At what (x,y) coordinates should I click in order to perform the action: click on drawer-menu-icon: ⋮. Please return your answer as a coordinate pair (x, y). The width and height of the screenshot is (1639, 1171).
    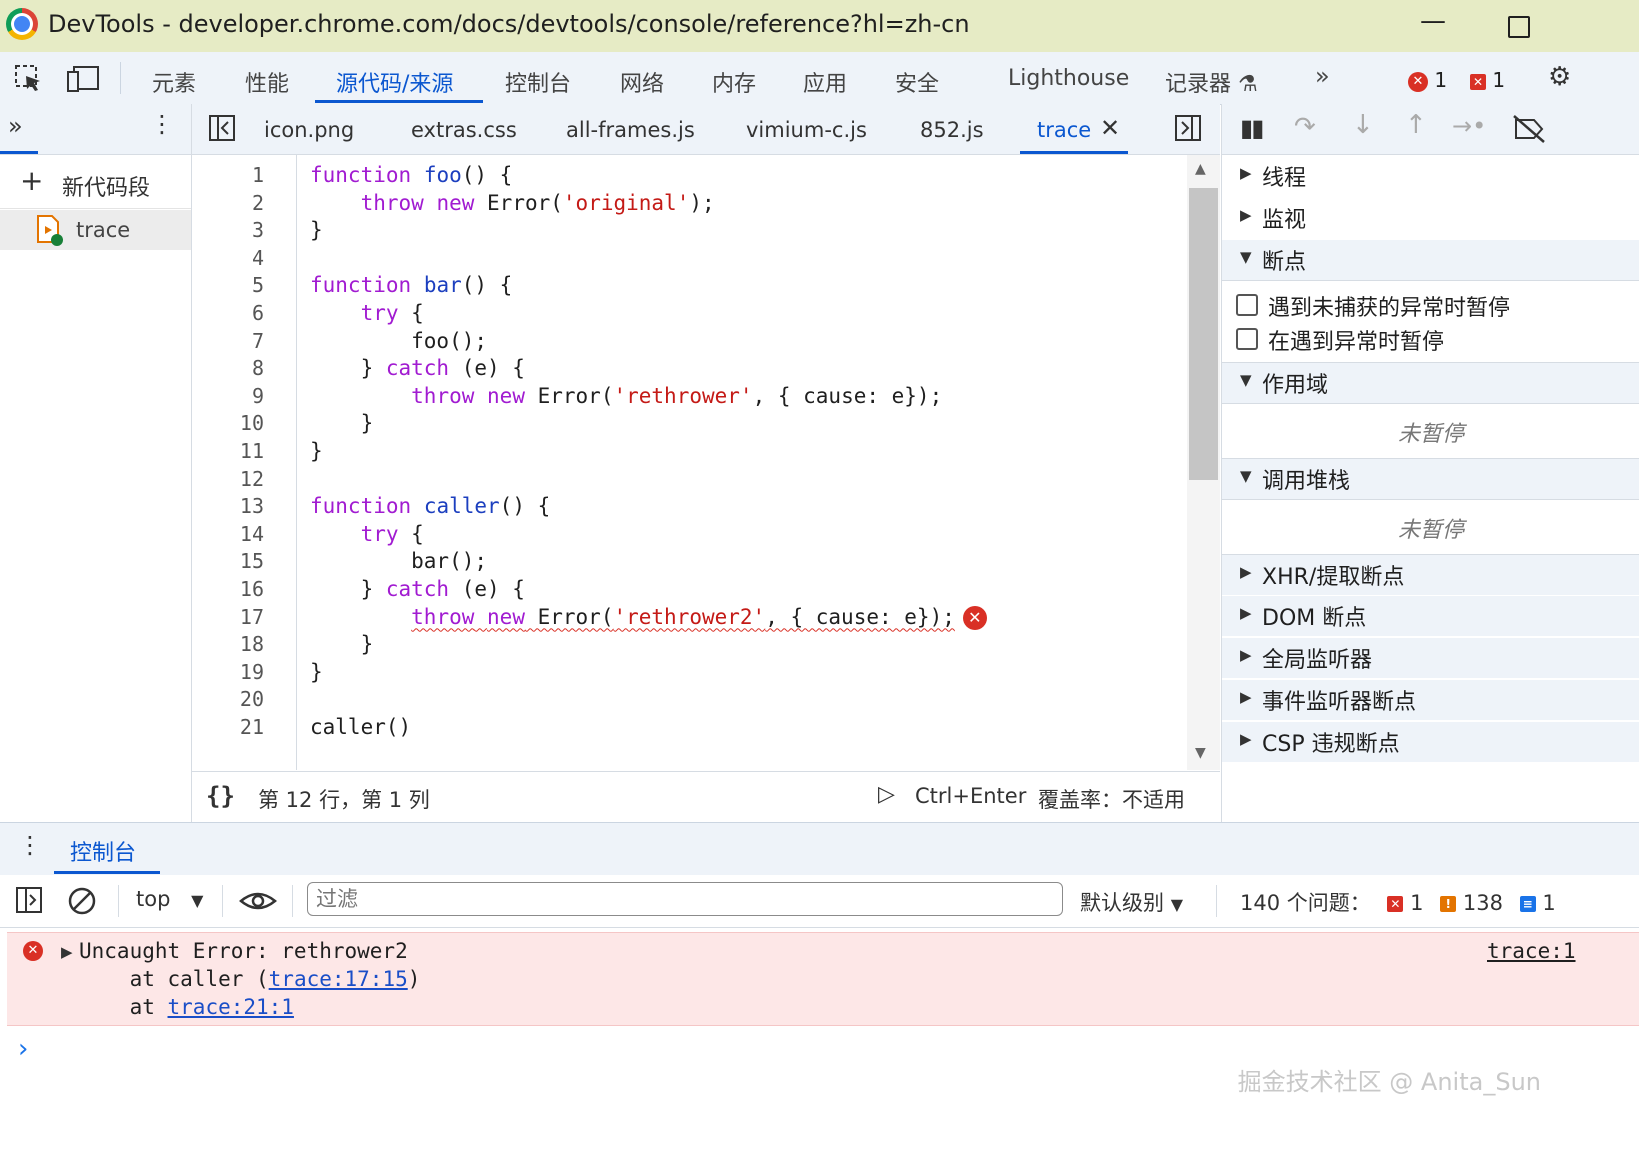
    Looking at the image, I should click on (30, 845).